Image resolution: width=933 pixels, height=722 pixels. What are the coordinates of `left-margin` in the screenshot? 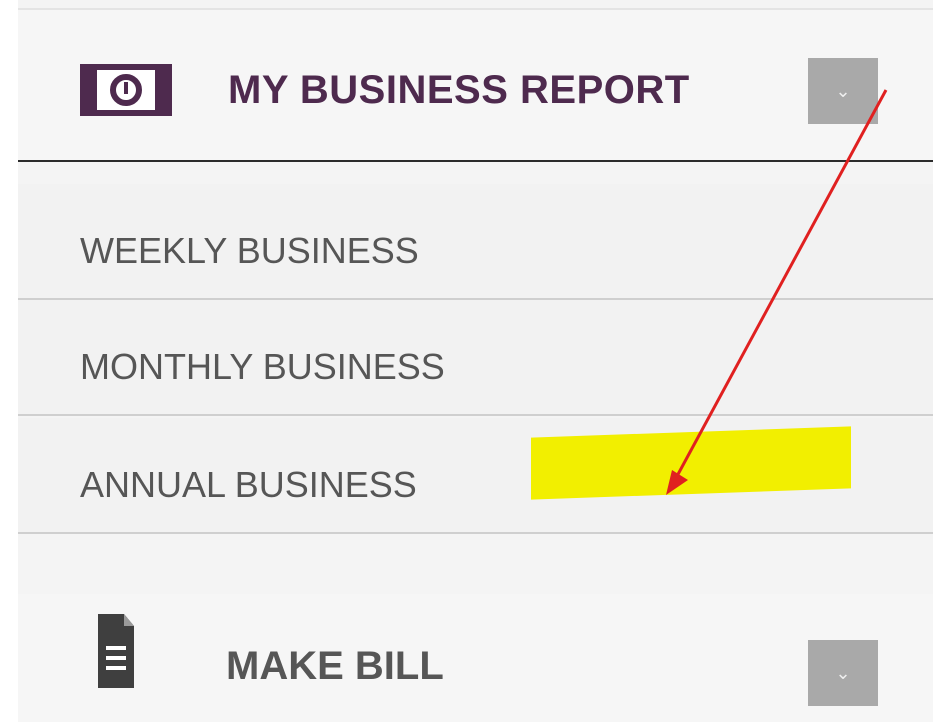 It's located at (9, 361).